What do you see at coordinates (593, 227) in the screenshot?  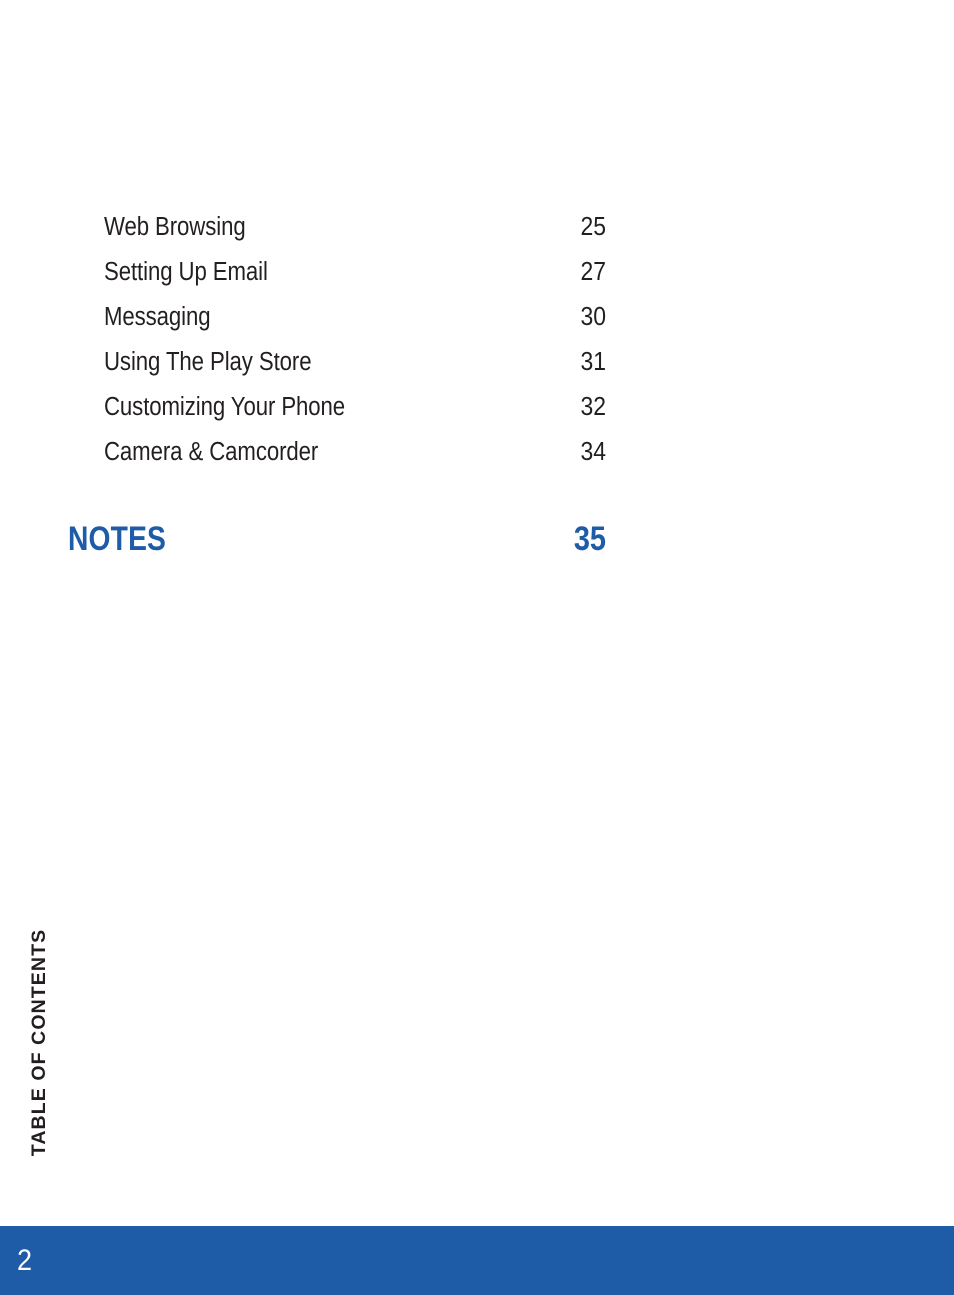 I see `toc-entry-page-number: 25` at bounding box center [593, 227].